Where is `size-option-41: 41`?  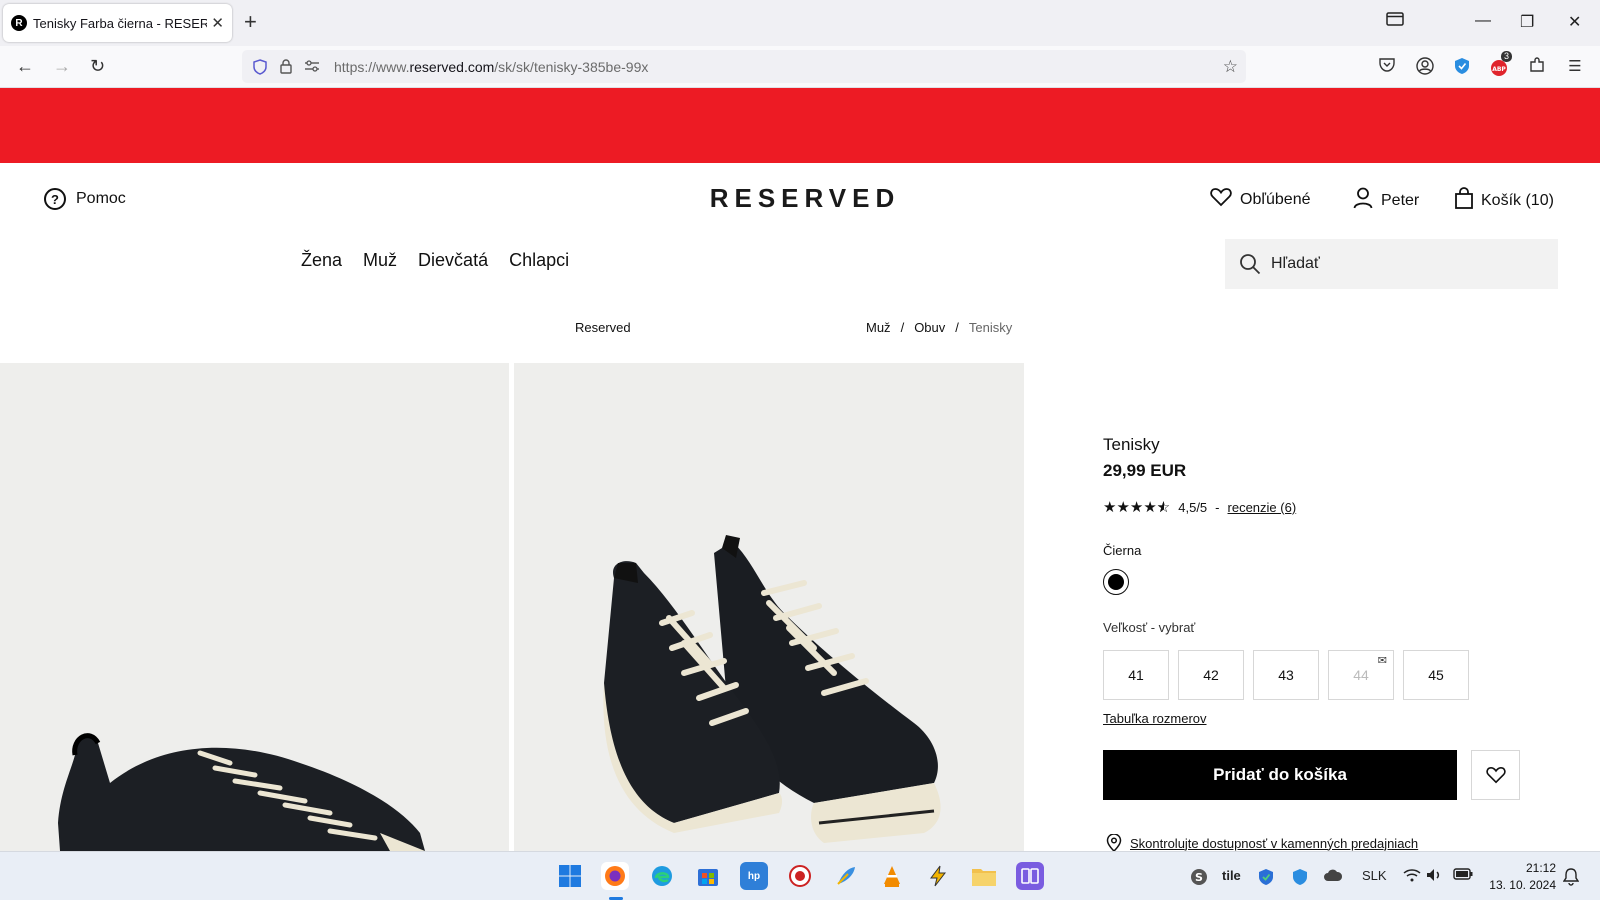
size-option-41: 41 is located at coordinates (1136, 675).